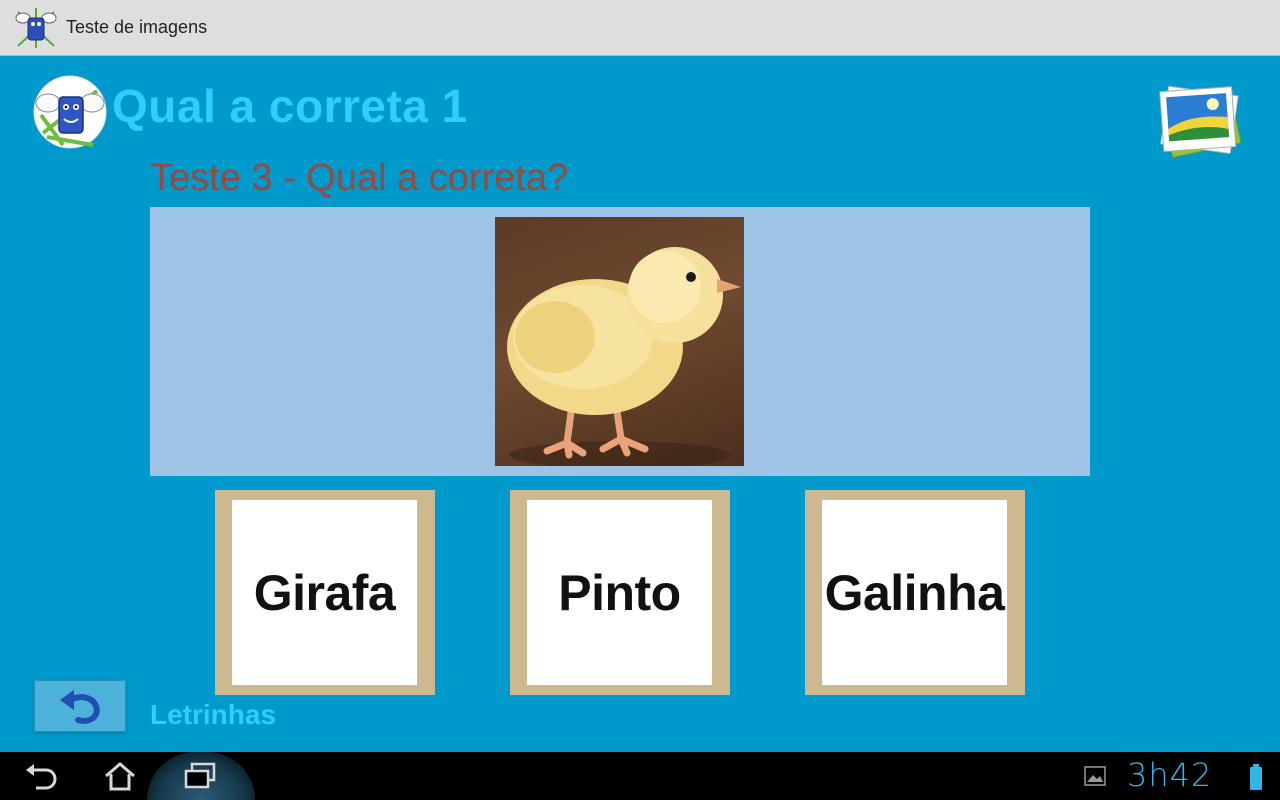 This screenshot has width=1280, height=800. I want to click on footer-label: Letrinhas, so click(213, 715).